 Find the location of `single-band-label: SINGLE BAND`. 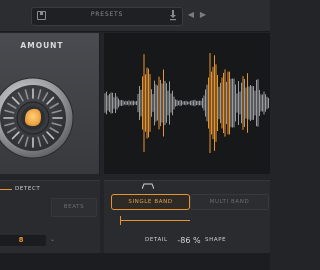

single-band-label: SINGLE BAND is located at coordinates (150, 202).